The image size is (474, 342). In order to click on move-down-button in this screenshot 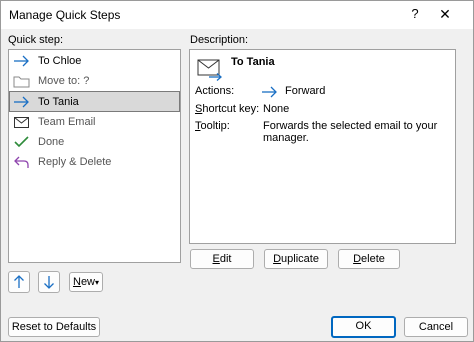, I will do `click(49, 282)`.